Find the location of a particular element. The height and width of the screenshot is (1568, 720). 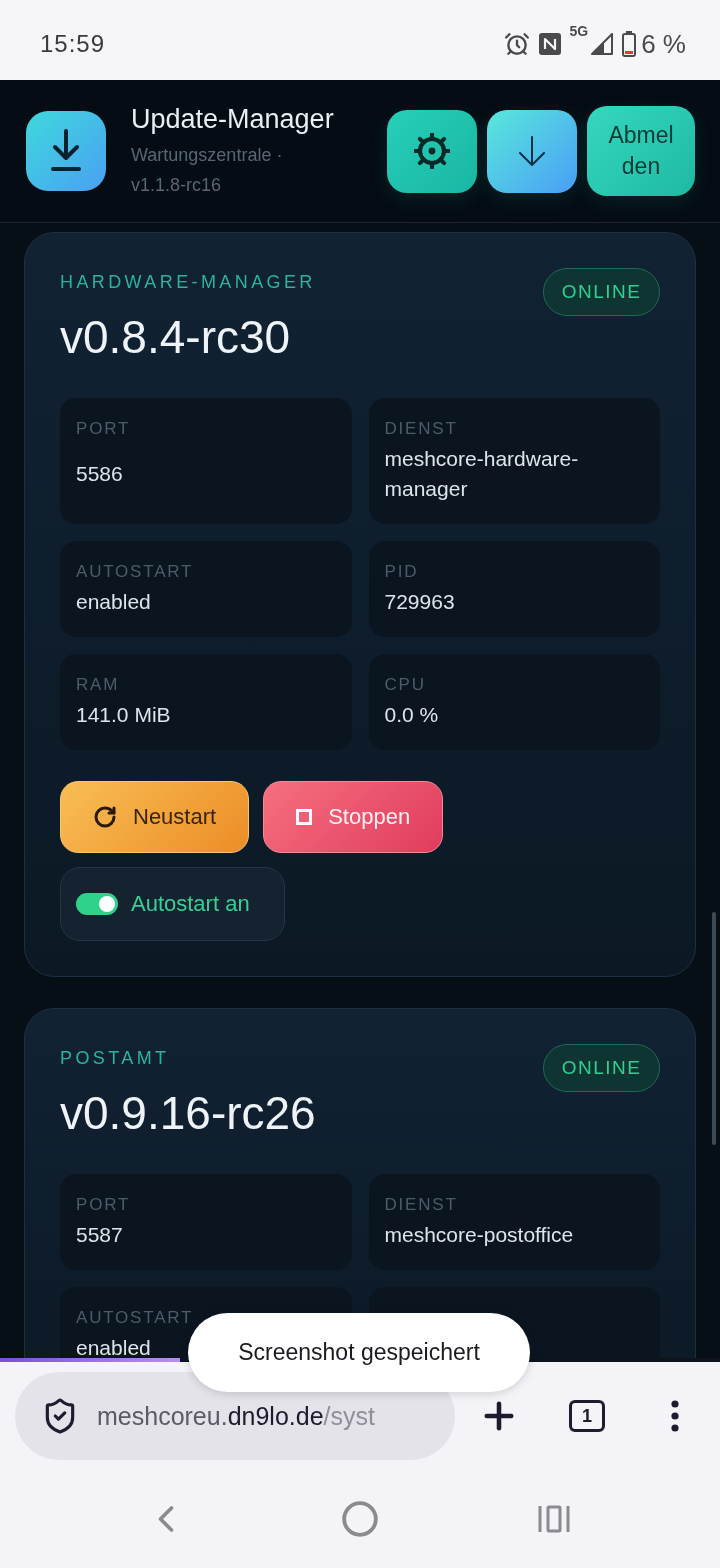

stop-icon is located at coordinates (304, 817).